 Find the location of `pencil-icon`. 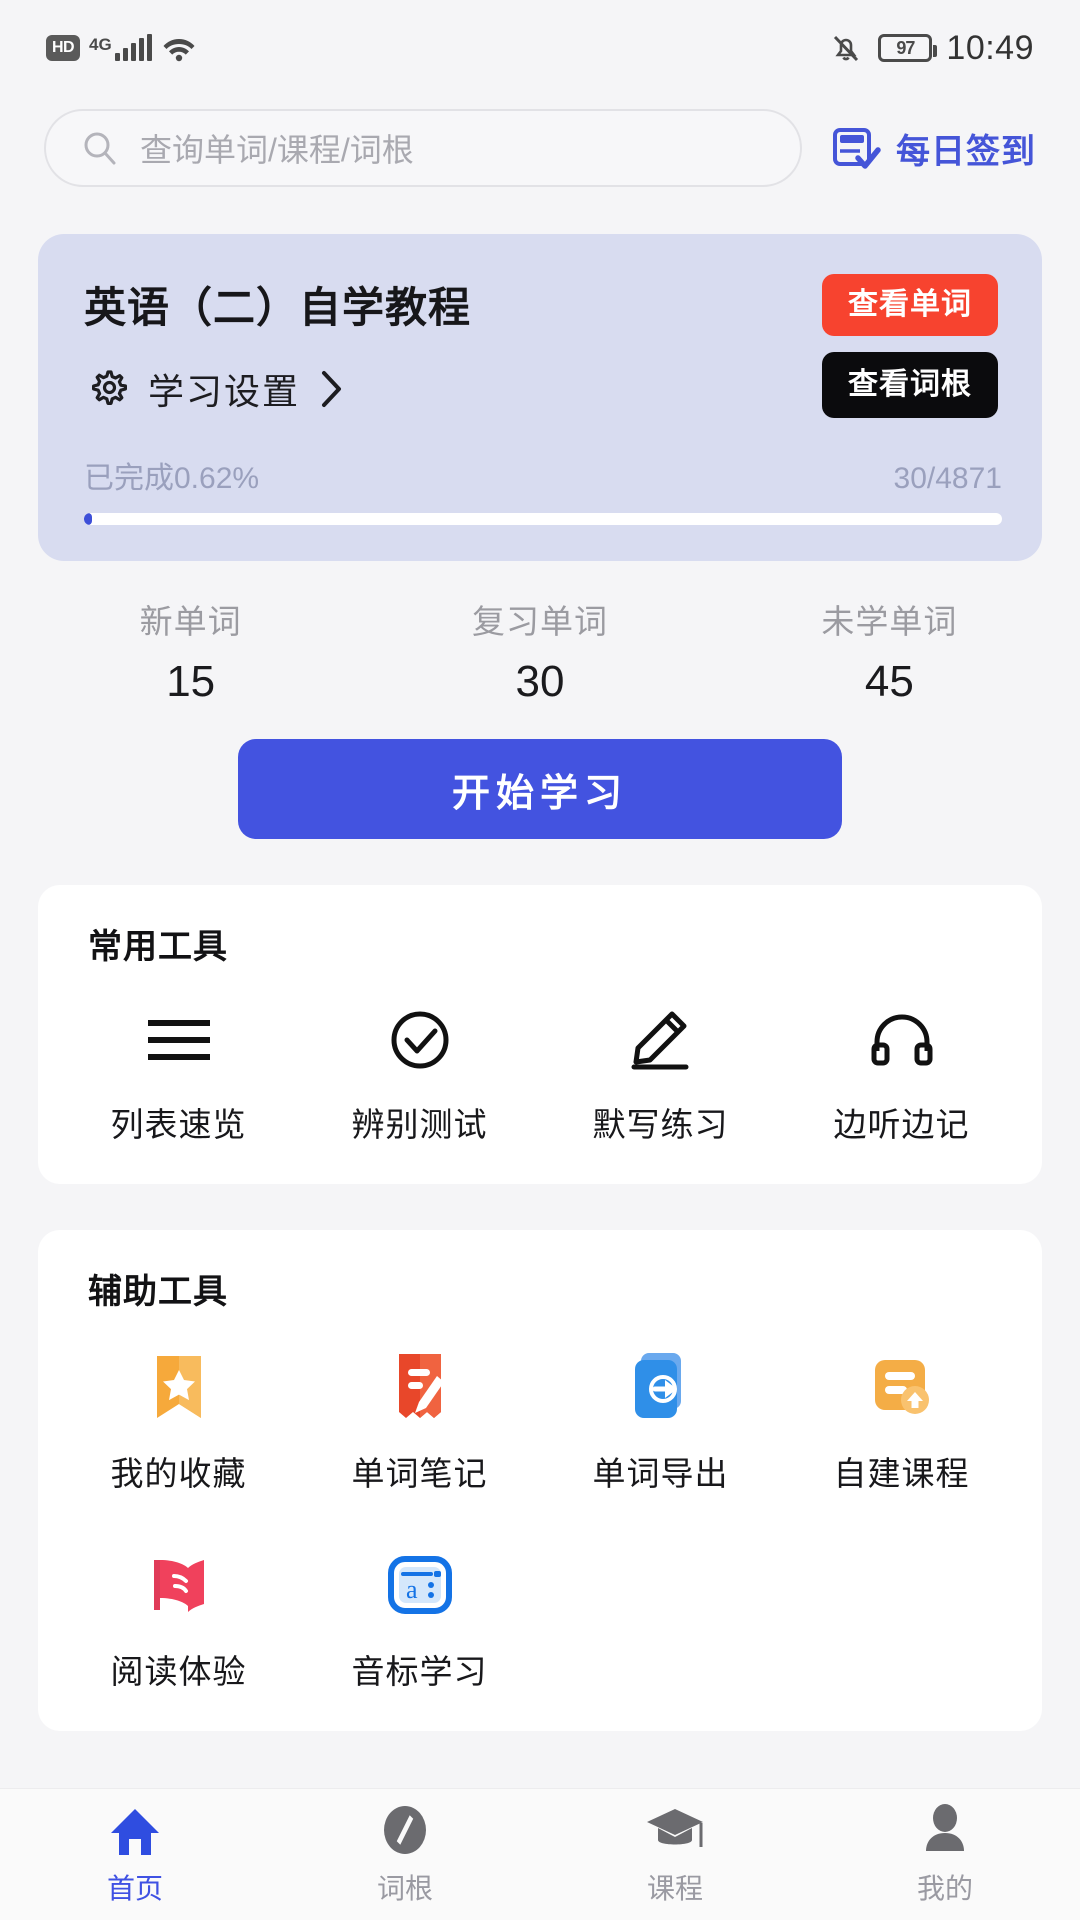

pencil-icon is located at coordinates (661, 1040).